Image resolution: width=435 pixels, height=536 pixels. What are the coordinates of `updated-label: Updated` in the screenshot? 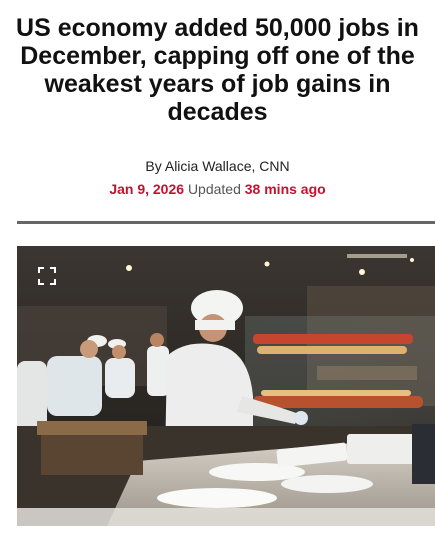 It's located at (214, 189).